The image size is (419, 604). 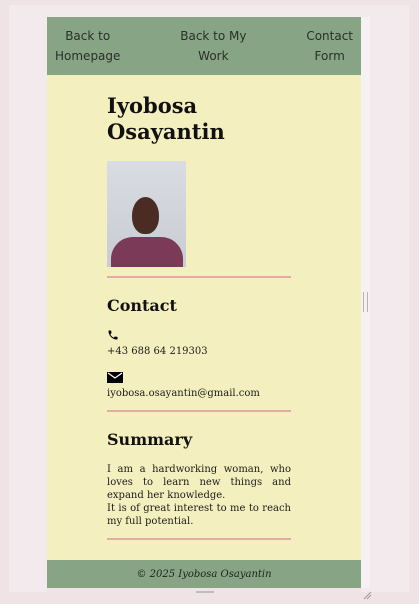 I want to click on photo-head-shape, so click(x=145, y=215).